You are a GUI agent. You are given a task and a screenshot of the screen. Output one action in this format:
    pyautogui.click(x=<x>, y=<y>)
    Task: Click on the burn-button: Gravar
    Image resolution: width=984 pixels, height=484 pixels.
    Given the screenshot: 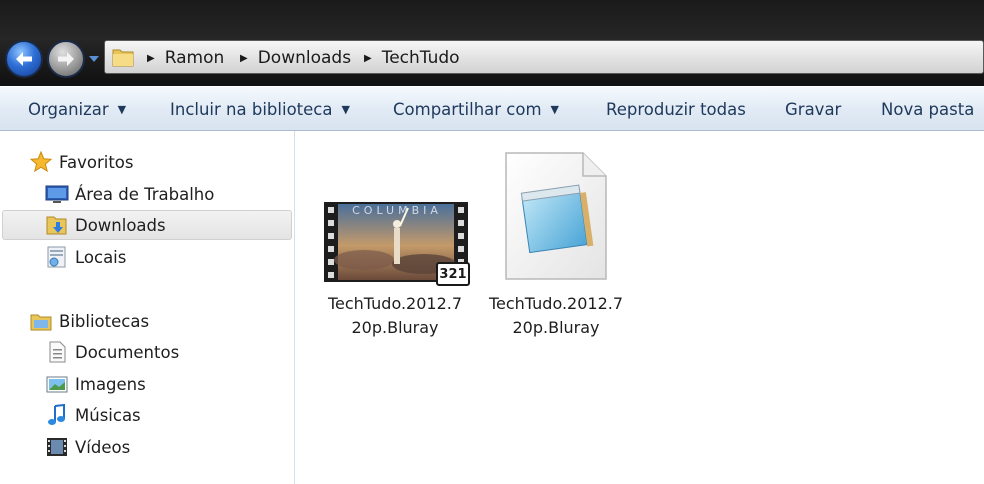 What is the action you would take?
    pyautogui.click(x=813, y=109)
    